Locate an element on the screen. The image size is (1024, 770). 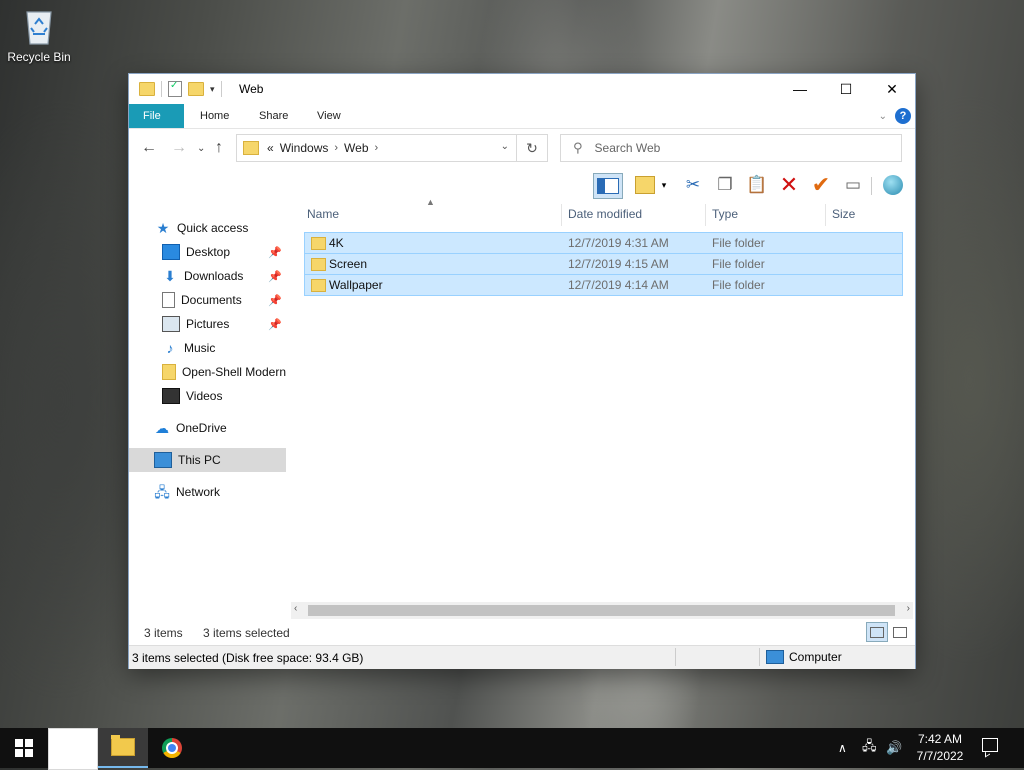
sidebar-item-documents: Documents 📌 is located at coordinates (207, 300).